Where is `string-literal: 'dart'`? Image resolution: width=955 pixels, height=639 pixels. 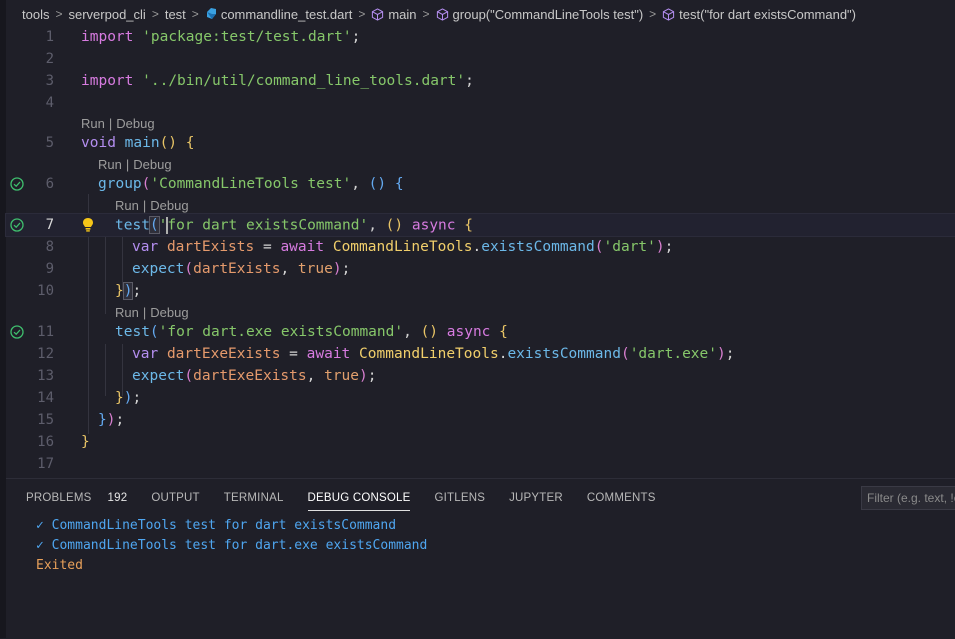
string-literal: 'dart' is located at coordinates (629, 247).